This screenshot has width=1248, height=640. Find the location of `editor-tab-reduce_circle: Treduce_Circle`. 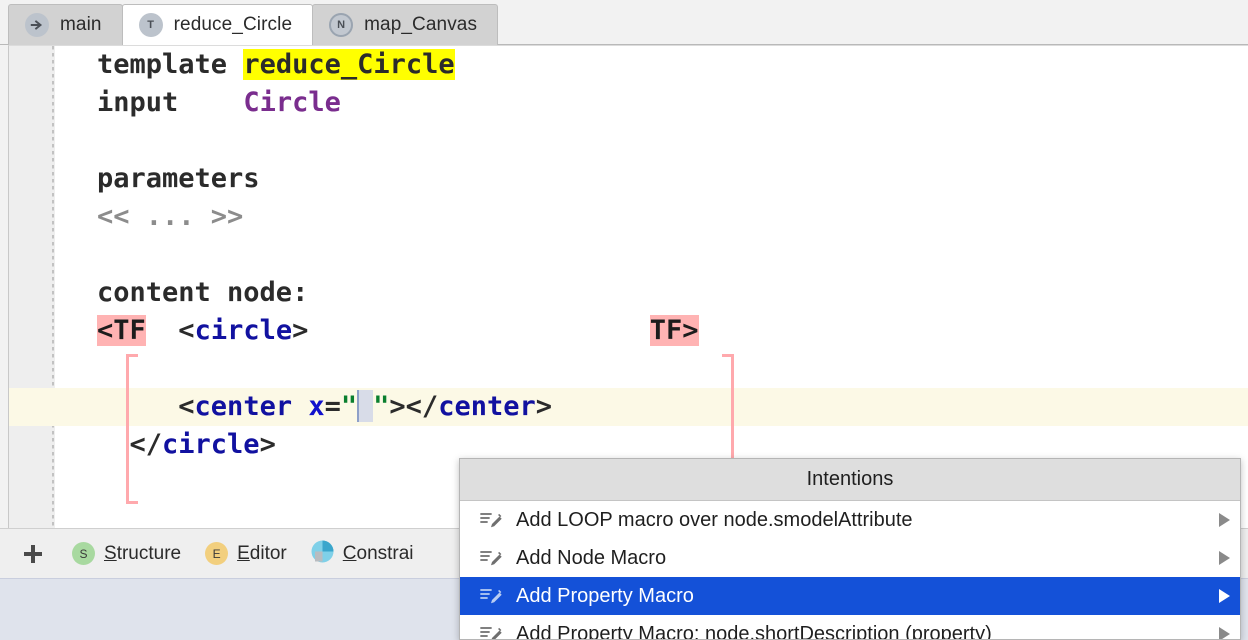

editor-tab-reduce_circle: Treduce_Circle is located at coordinates (217, 24).